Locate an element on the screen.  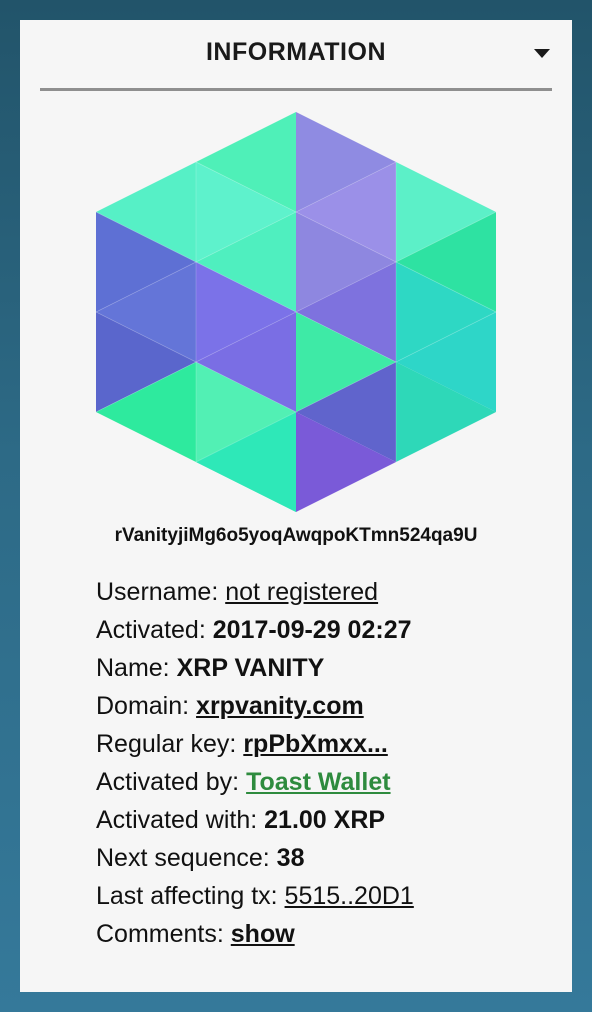
activated-with-row: Activated with: 21.00 XRP is located at coordinates (326, 820).